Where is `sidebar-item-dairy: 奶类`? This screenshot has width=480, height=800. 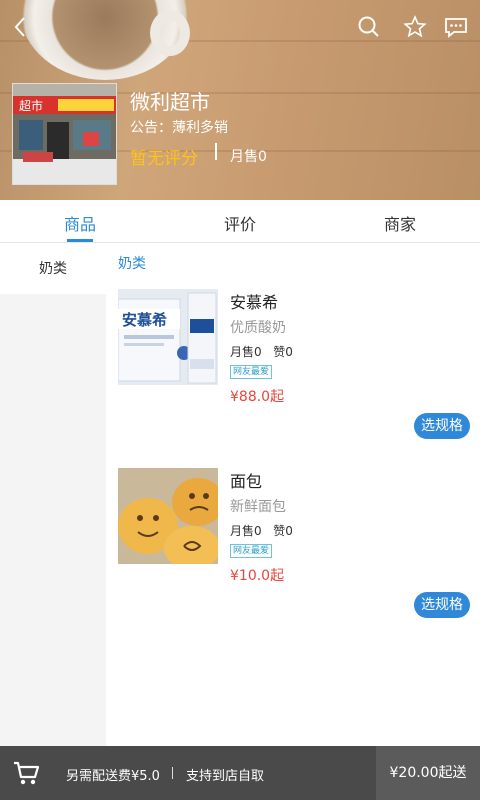 sidebar-item-dairy: 奶类 is located at coordinates (53, 269).